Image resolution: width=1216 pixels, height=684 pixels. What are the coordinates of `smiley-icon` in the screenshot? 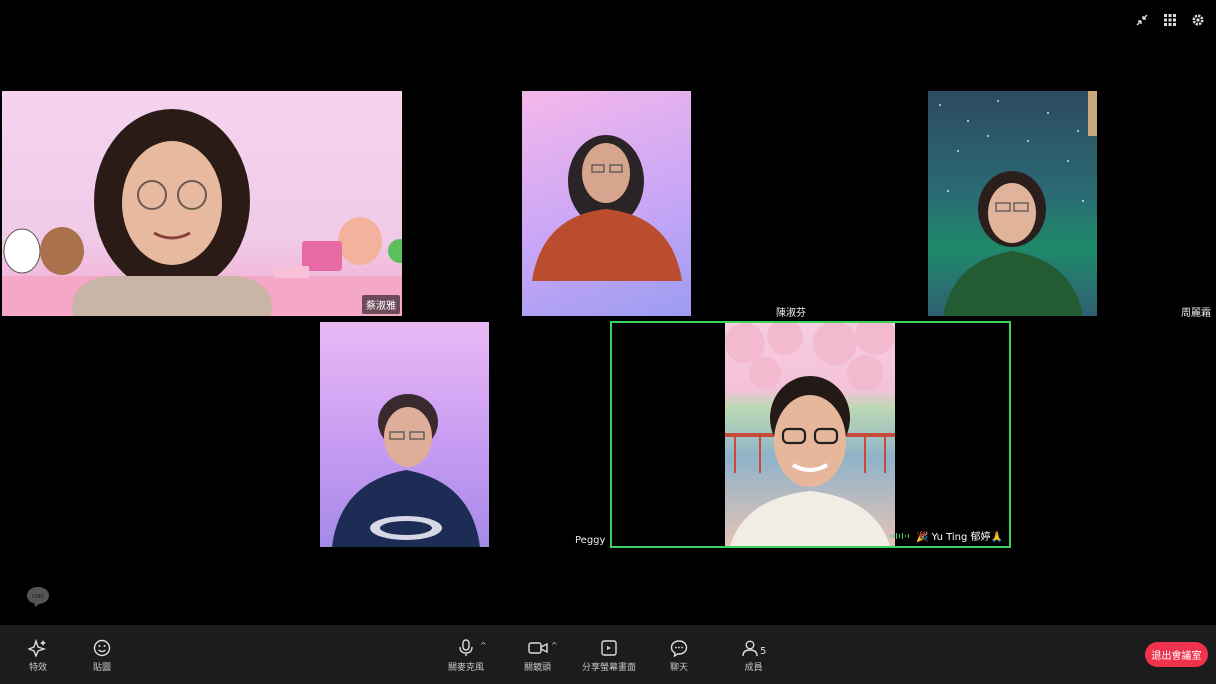 It's located at (102, 648).